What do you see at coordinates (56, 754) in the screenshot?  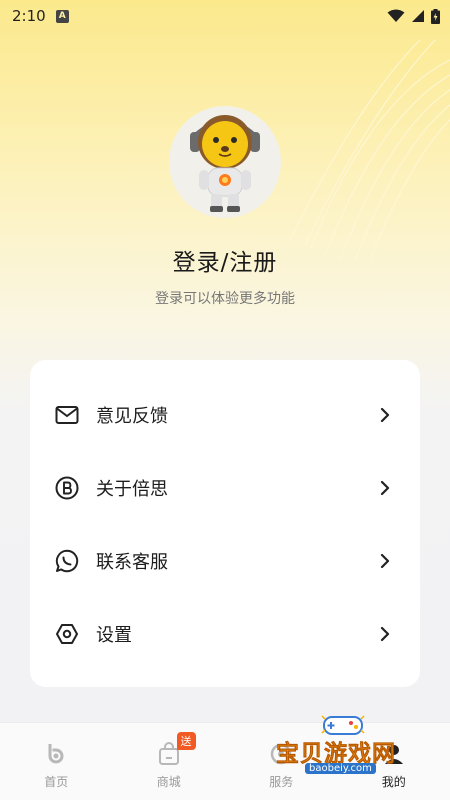 I see `home-icon` at bounding box center [56, 754].